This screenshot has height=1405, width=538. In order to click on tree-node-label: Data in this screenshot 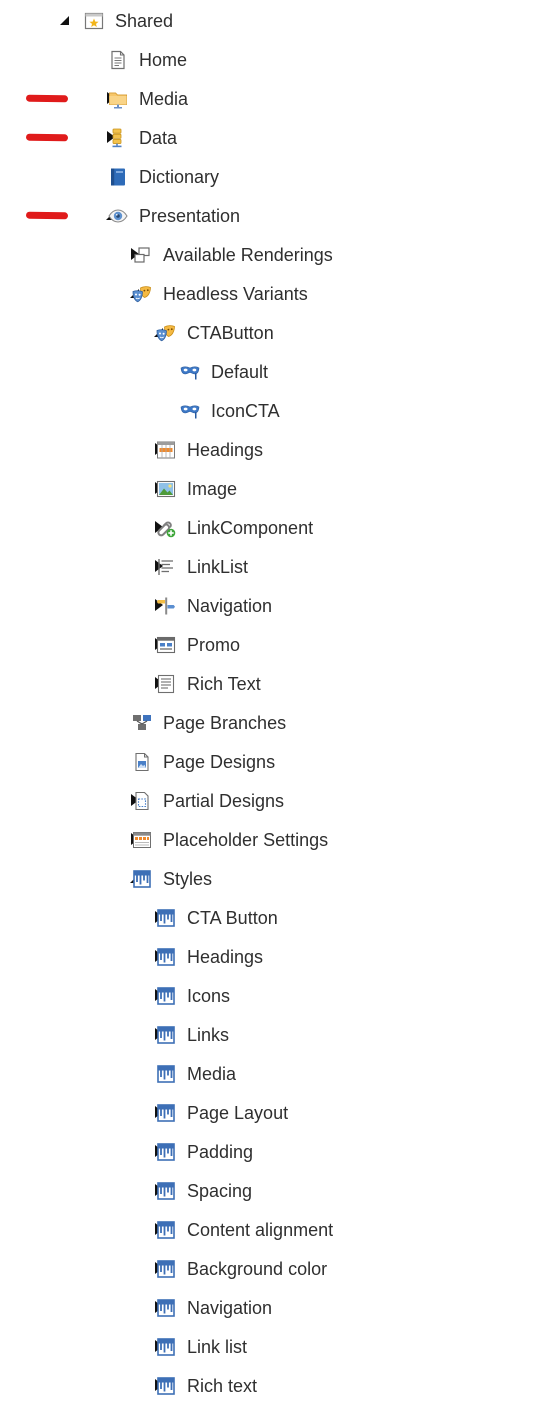, I will do `click(158, 138)`.